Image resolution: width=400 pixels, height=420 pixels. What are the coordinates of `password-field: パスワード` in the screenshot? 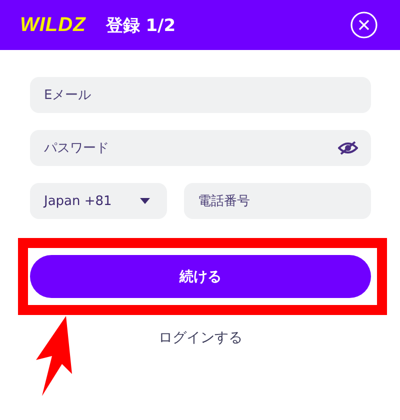 It's located at (200, 148).